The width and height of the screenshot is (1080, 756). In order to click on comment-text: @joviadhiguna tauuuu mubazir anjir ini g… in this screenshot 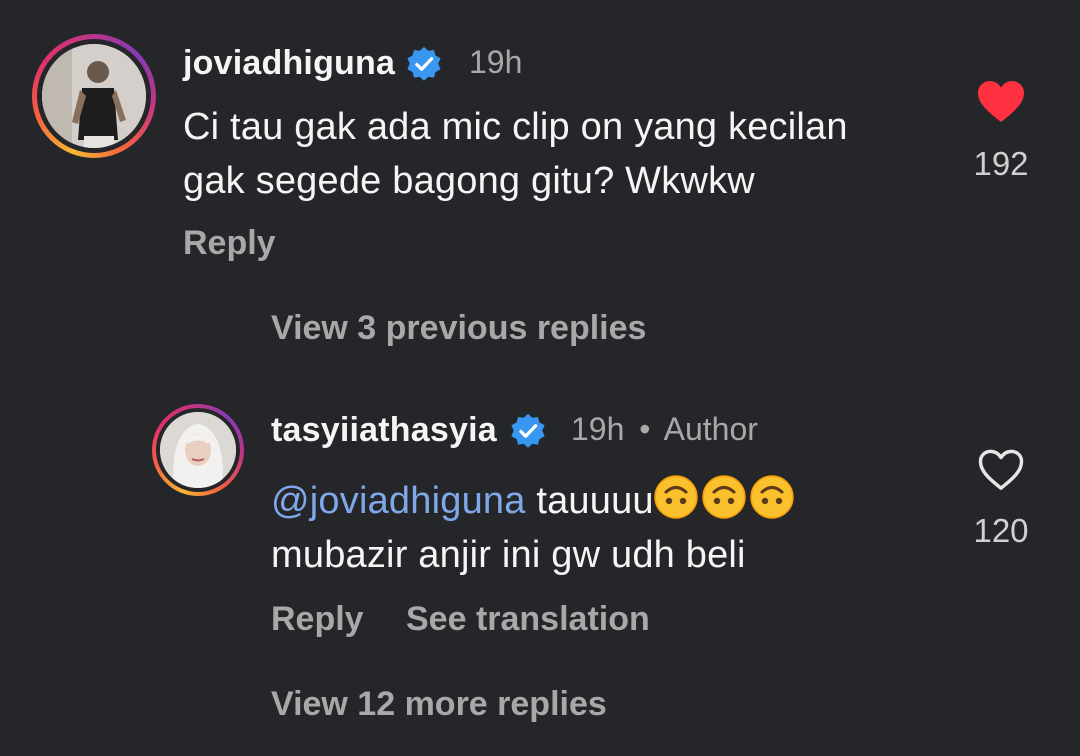, I will do `click(611, 528)`.